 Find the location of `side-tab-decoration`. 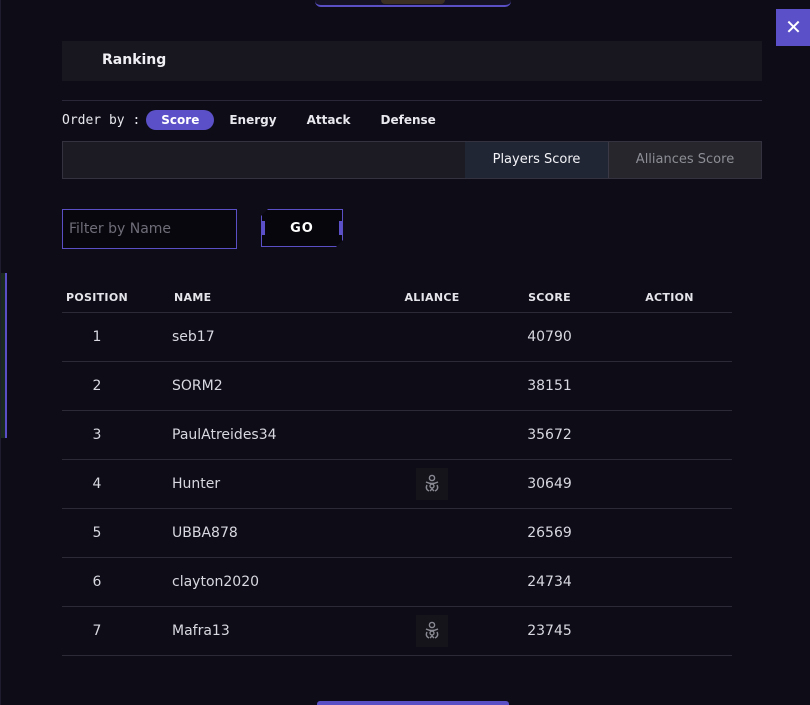

side-tab-decoration is located at coordinates (4, 355).